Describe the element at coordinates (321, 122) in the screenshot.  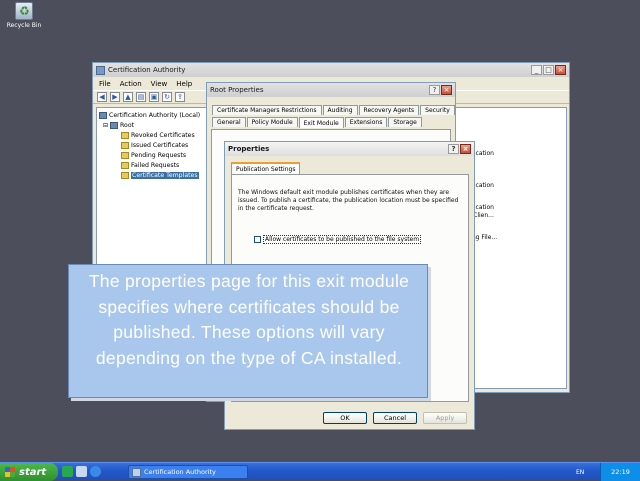
I see `tab-exit-module: Exit Module` at that location.